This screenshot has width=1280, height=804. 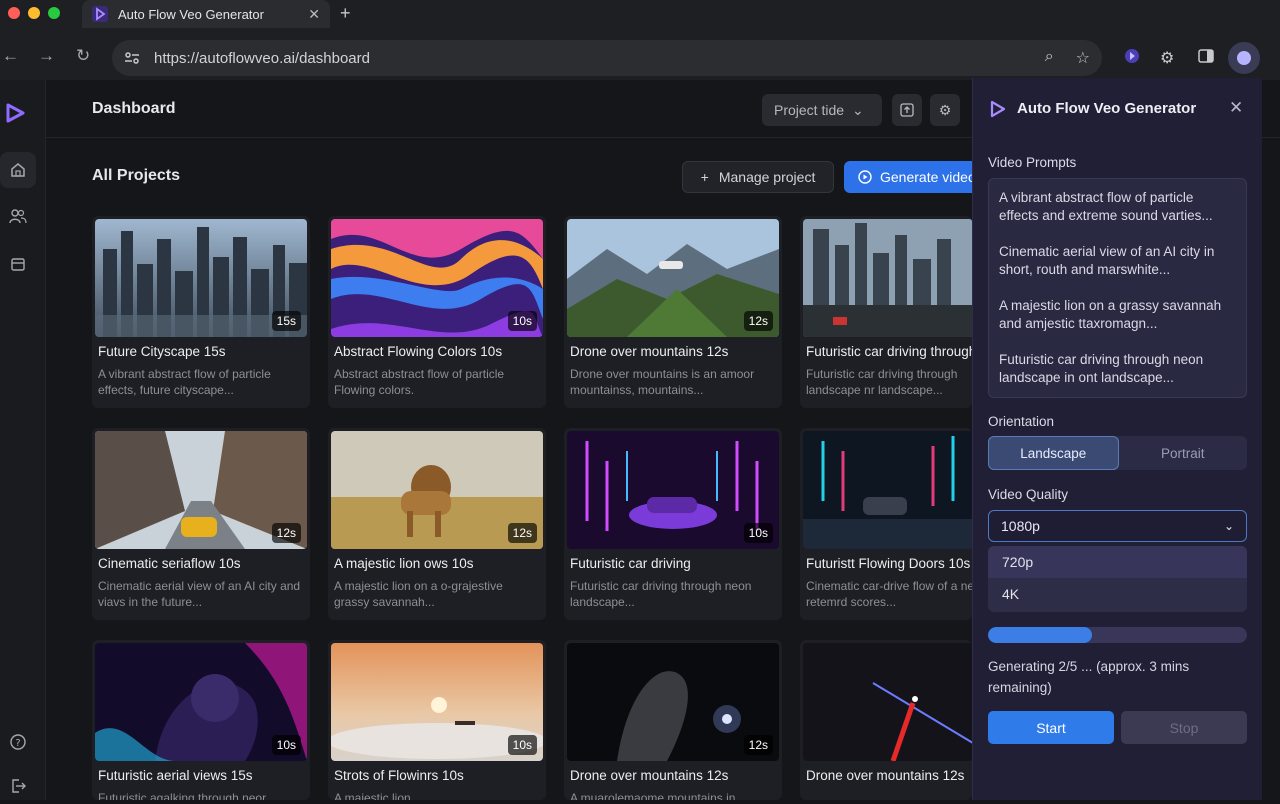 I want to click on plus-icon: +, so click(x=704, y=177).